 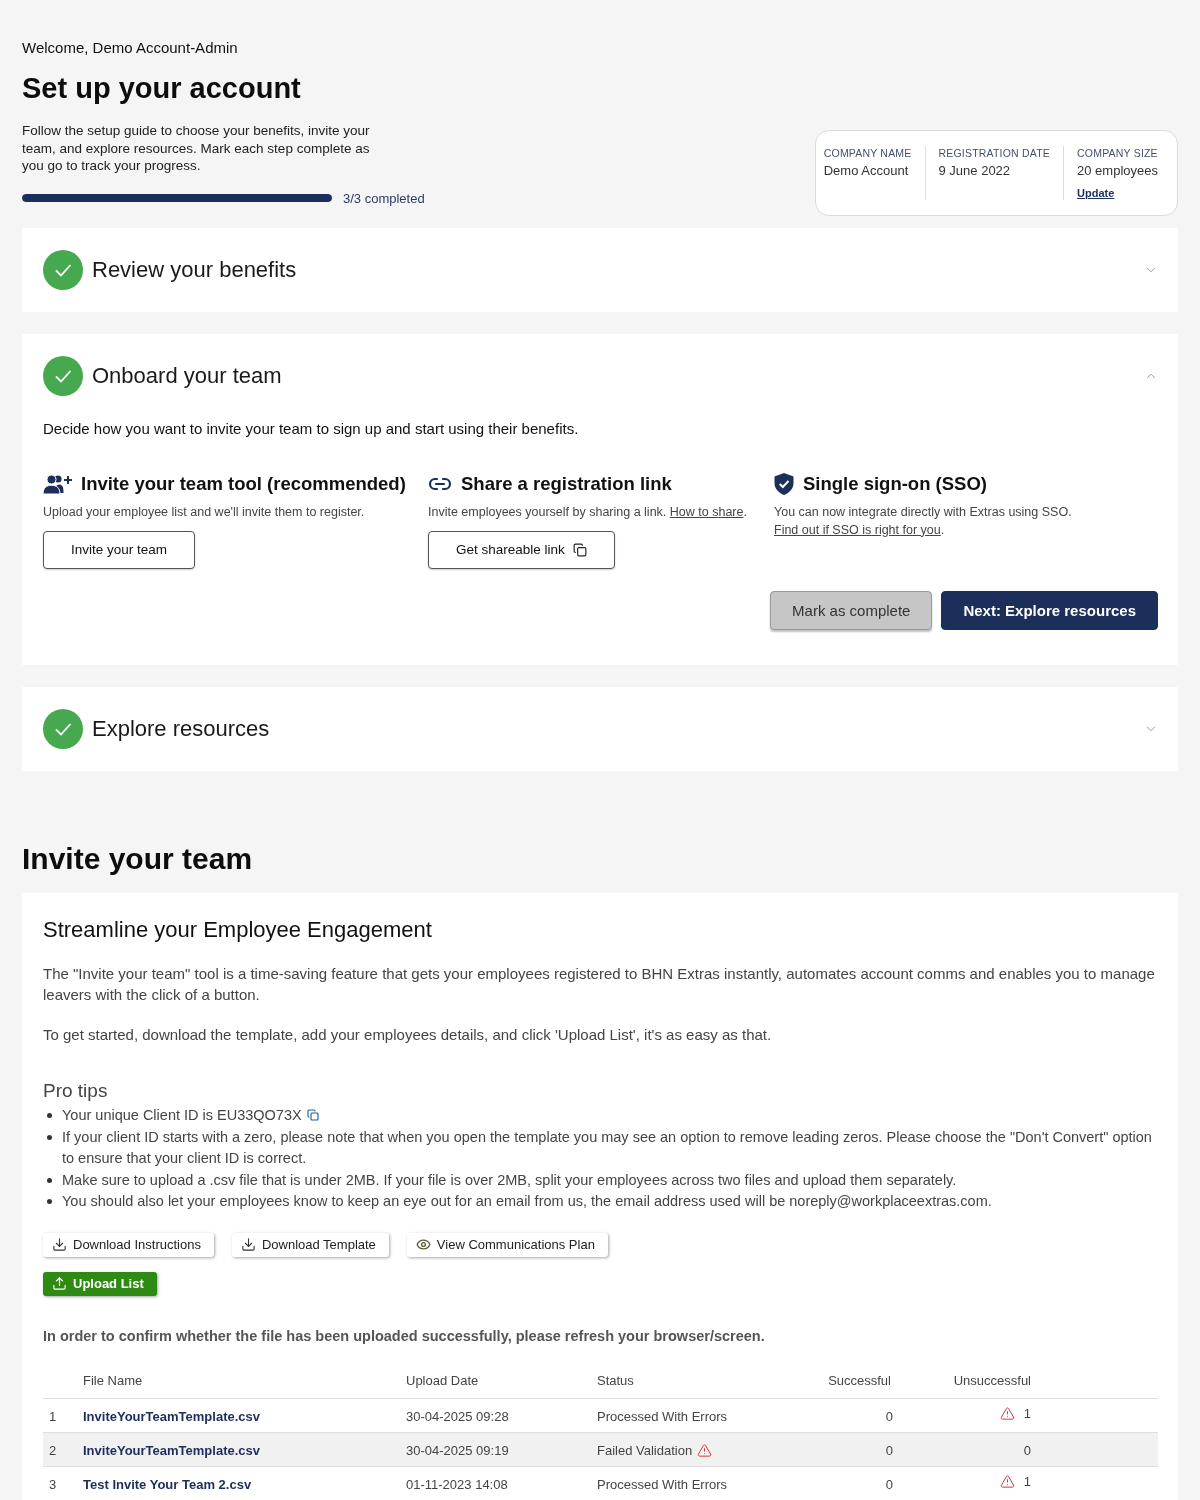 What do you see at coordinates (204, 512) in the screenshot?
I see `option-description: Upload your employee list and we'll invite them to register.` at bounding box center [204, 512].